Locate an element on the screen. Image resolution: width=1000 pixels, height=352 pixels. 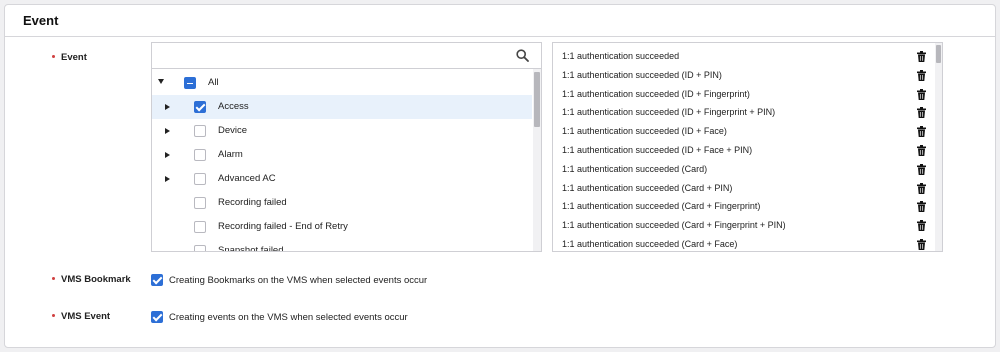
selected-event-label: 1:1 authentication succeeded is located at coordinates (621, 56).